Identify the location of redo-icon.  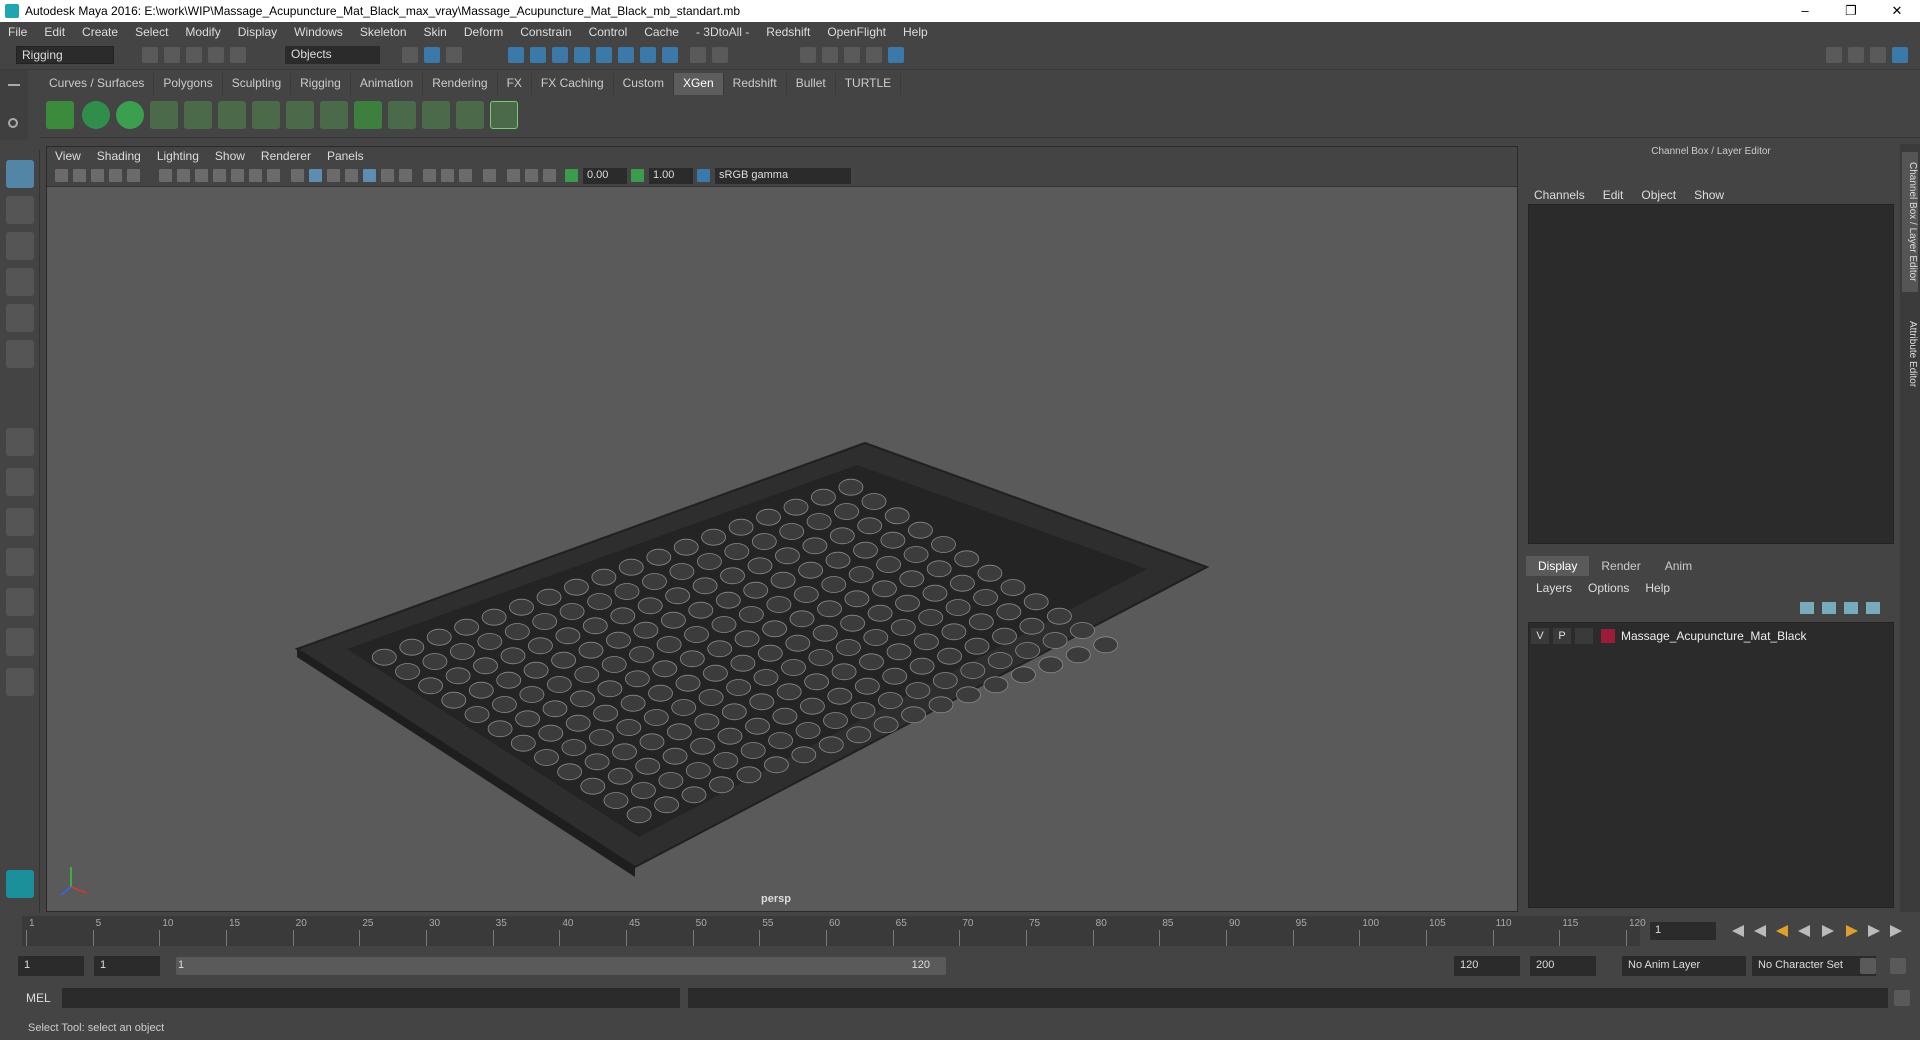
(238, 55).